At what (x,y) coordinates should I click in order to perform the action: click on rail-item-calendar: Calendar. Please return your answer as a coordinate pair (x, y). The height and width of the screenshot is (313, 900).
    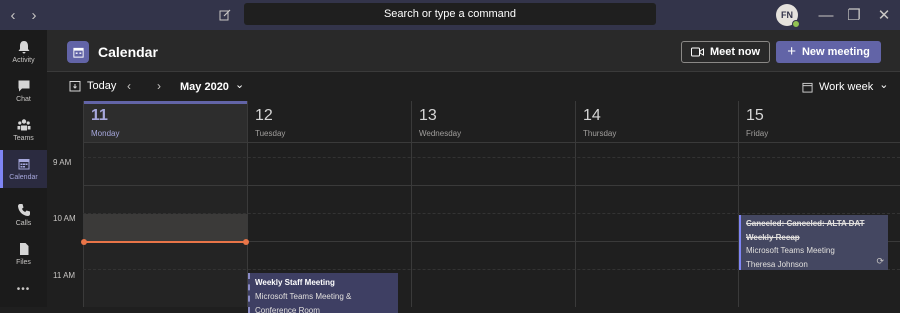
    Looking at the image, I should click on (23, 169).